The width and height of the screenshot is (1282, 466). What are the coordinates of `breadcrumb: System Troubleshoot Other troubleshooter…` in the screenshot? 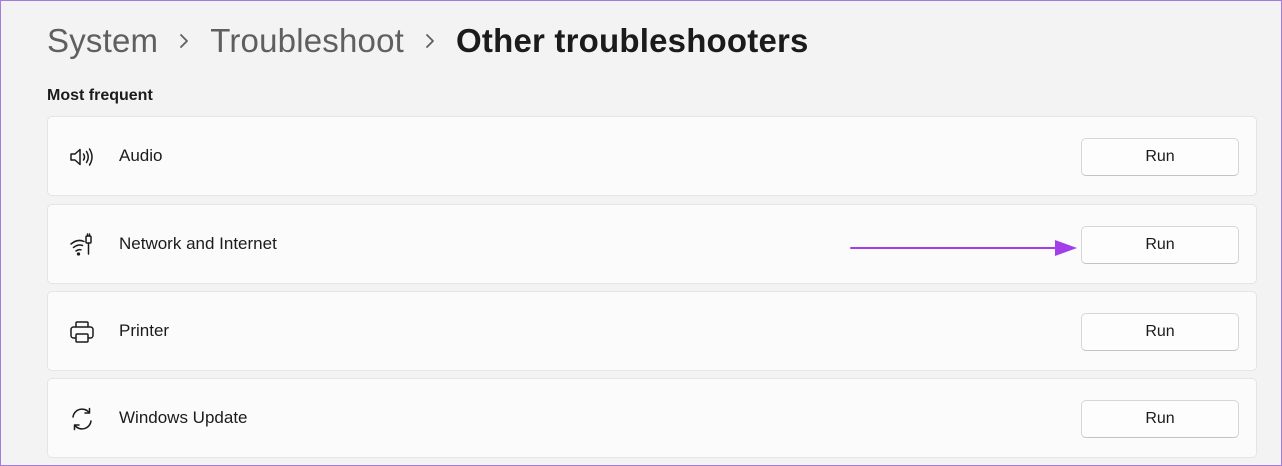 It's located at (428, 41).